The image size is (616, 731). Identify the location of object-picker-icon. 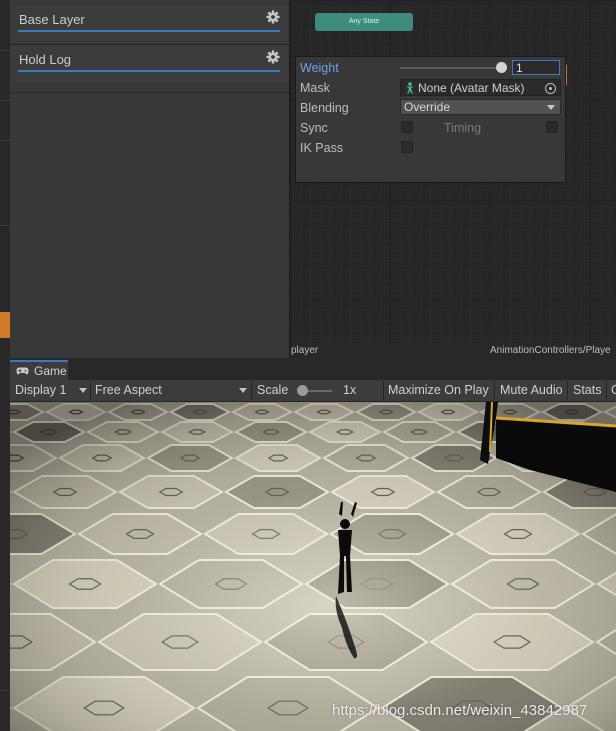
(550, 88).